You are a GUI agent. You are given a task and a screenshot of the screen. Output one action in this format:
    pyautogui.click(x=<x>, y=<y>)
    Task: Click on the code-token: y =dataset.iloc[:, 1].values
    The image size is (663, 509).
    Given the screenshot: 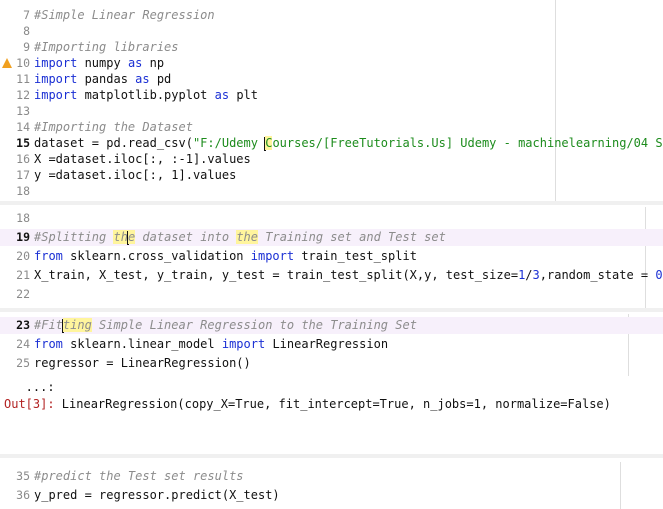 What is the action you would take?
    pyautogui.click(x=135, y=175)
    